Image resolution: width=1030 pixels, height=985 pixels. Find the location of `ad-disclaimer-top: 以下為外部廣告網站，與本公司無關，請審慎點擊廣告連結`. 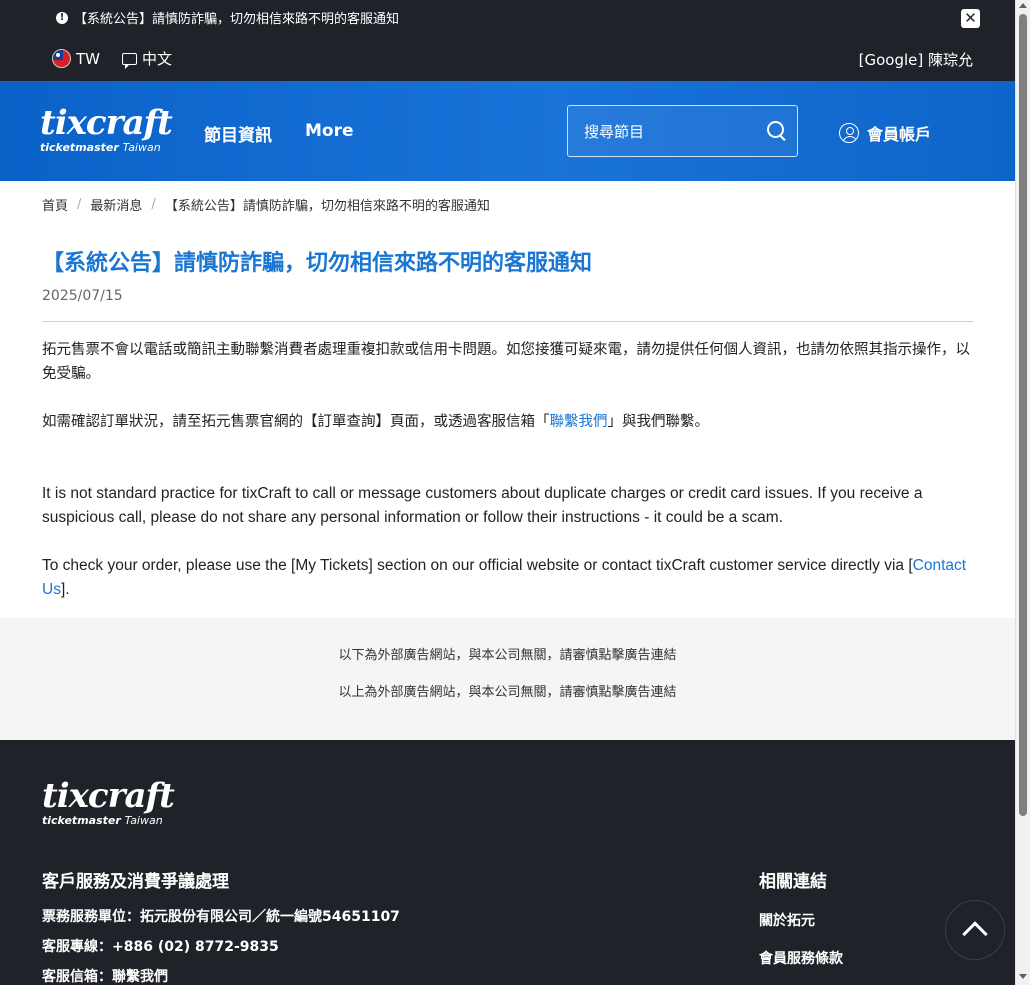

ad-disclaimer-top: 以下為外部廣告網站，與本公司無關，請審慎點擊廣告連結 is located at coordinates (507, 655).